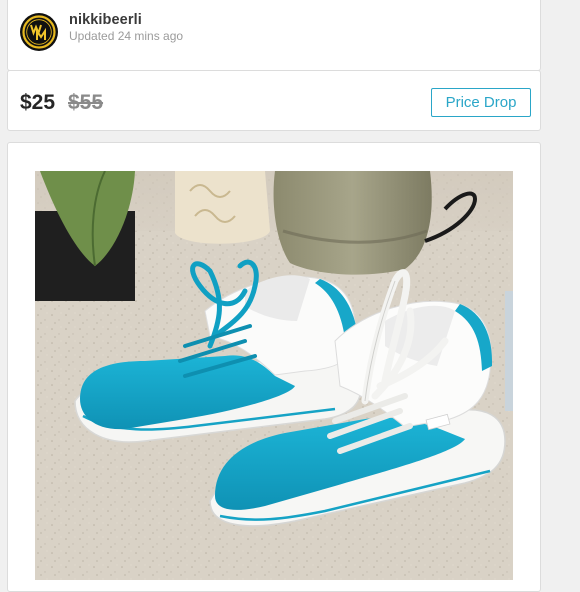  Describe the element at coordinates (481, 102) in the screenshot. I see `price-drop-badge: Price Drop` at that location.